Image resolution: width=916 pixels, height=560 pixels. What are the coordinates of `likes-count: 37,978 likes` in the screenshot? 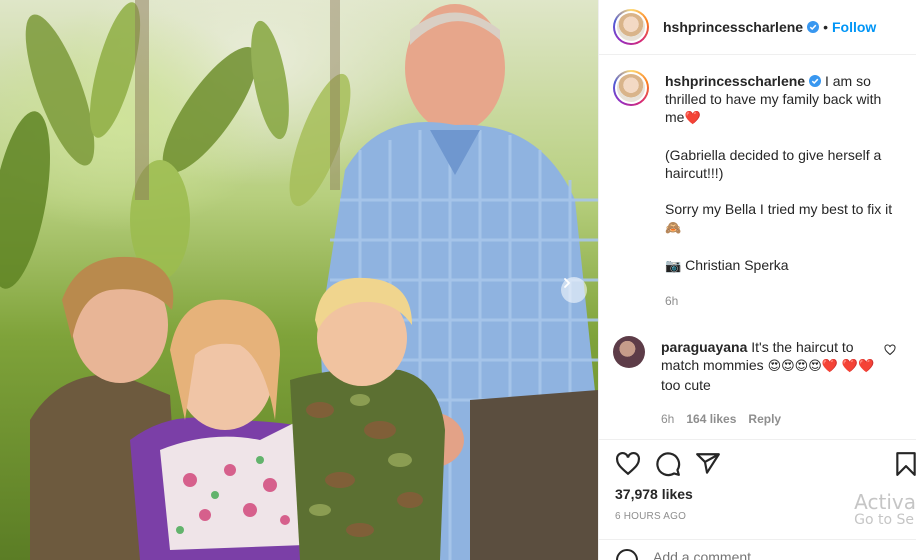 It's located at (654, 494).